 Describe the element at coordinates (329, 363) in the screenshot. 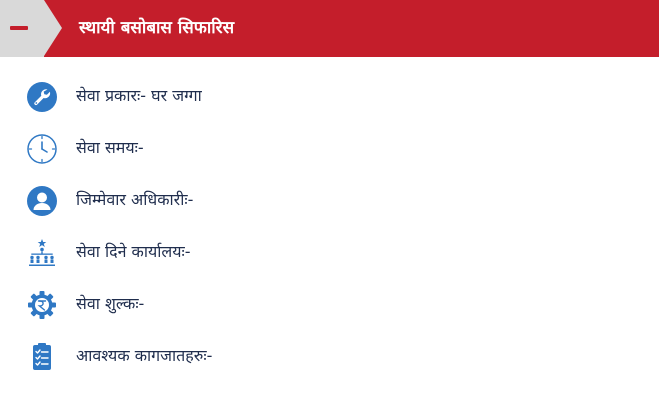

I see `list-item-required-documents: आवश्यक कागजातहरुः-` at that location.